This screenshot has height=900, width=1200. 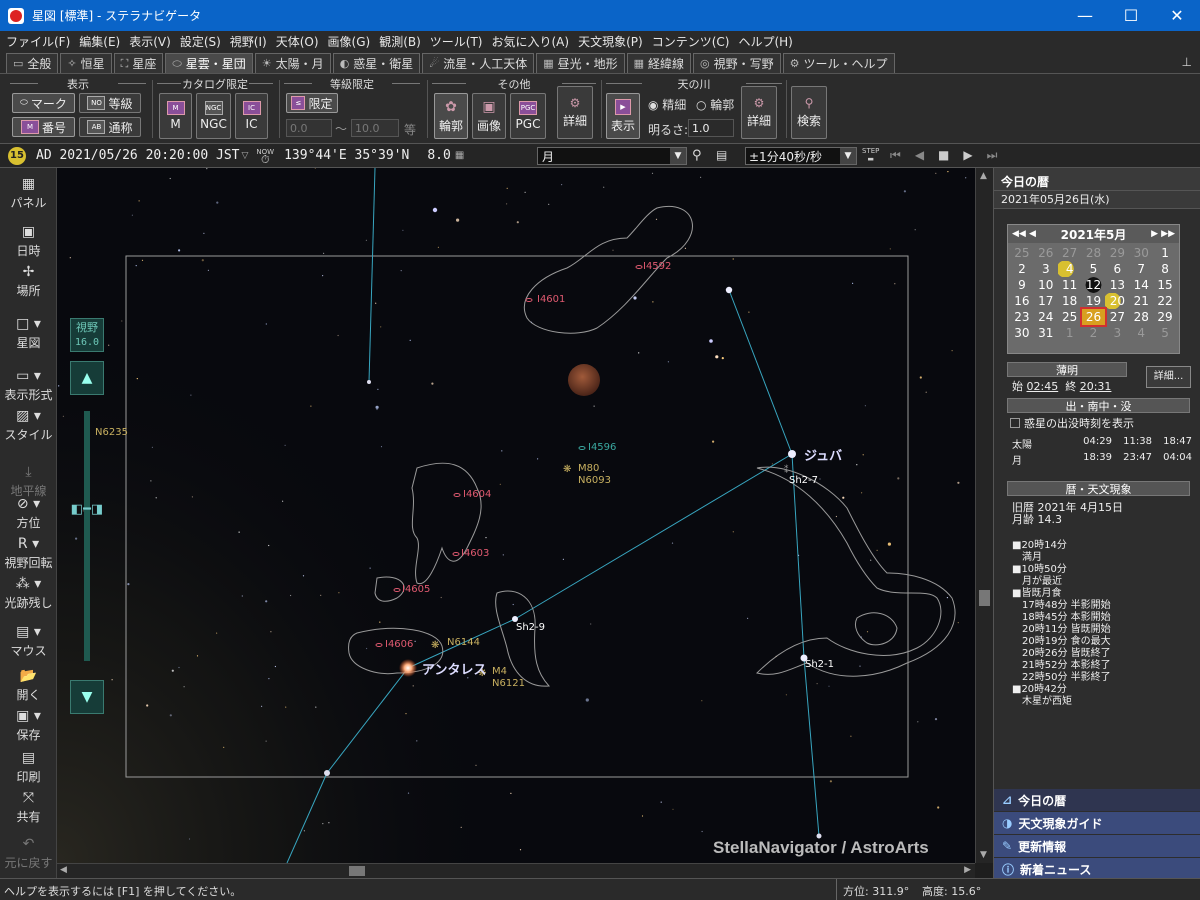 What do you see at coordinates (63, 870) in the screenshot?
I see `scroll-left-icon: ◀` at bounding box center [63, 870].